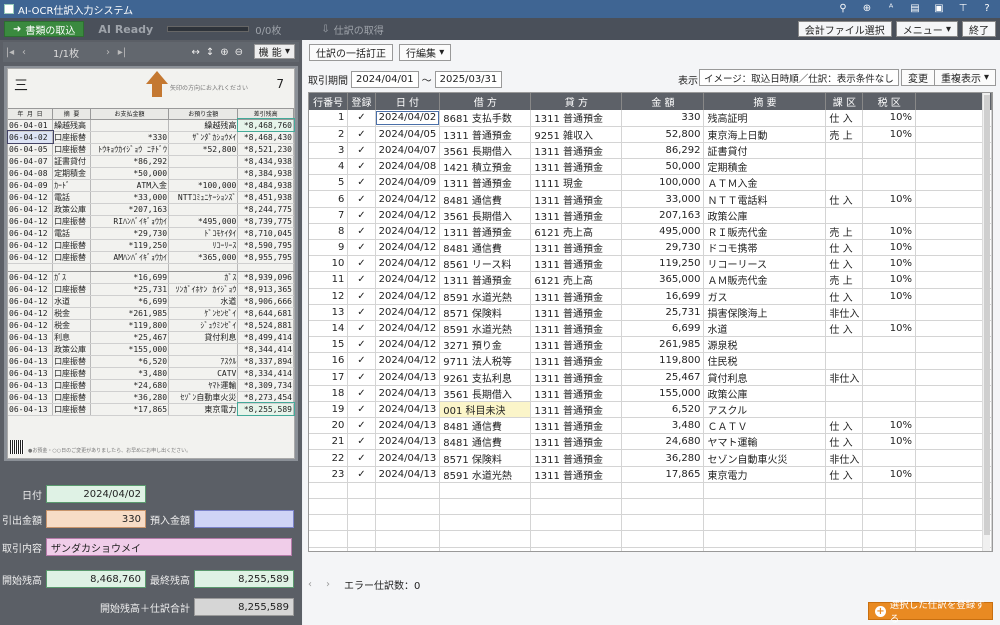 This screenshot has width=1000, height=625. Describe the element at coordinates (663, 264) in the screenshot. I see `journal-cell: 119,250` at that location.